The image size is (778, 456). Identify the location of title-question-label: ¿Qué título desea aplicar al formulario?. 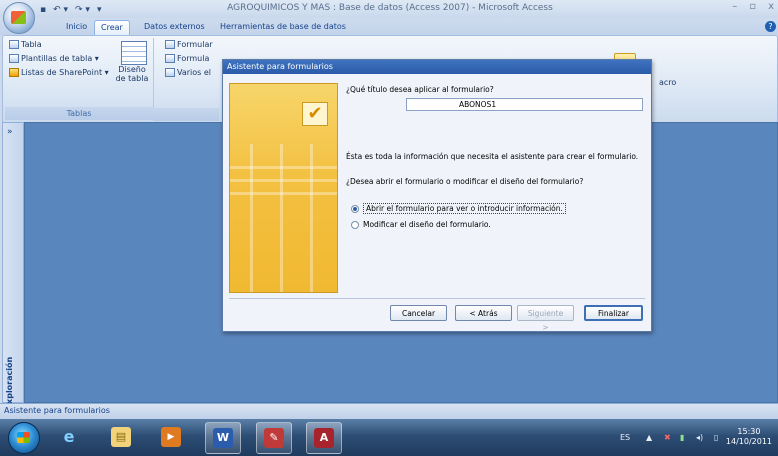
(420, 89).